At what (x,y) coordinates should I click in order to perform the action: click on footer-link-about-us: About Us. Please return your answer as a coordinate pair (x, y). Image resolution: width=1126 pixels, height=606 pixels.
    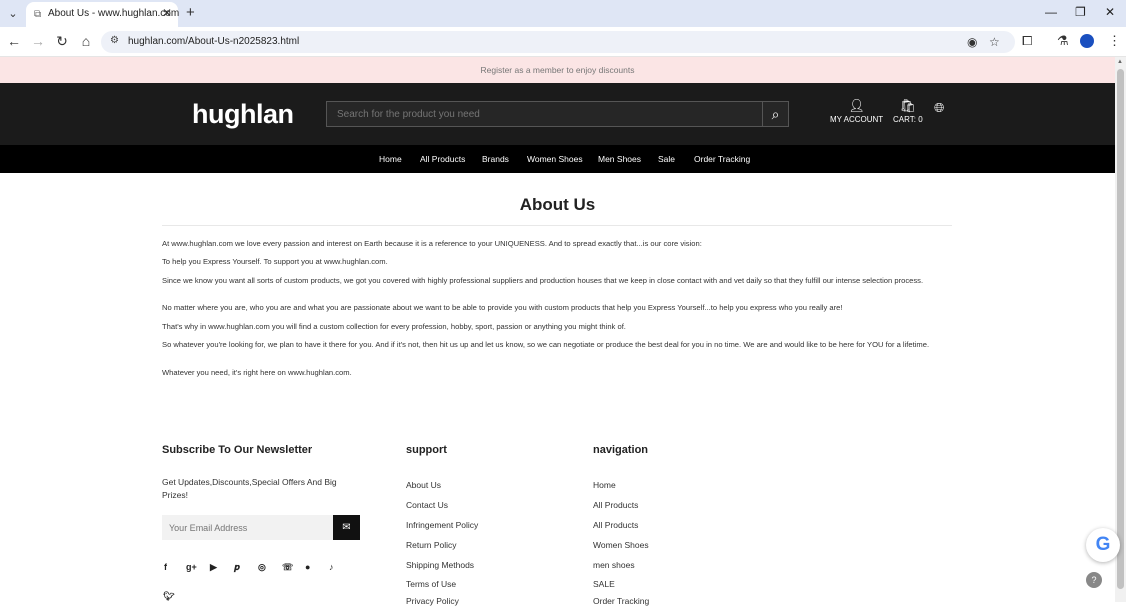
    Looking at the image, I should click on (423, 485).